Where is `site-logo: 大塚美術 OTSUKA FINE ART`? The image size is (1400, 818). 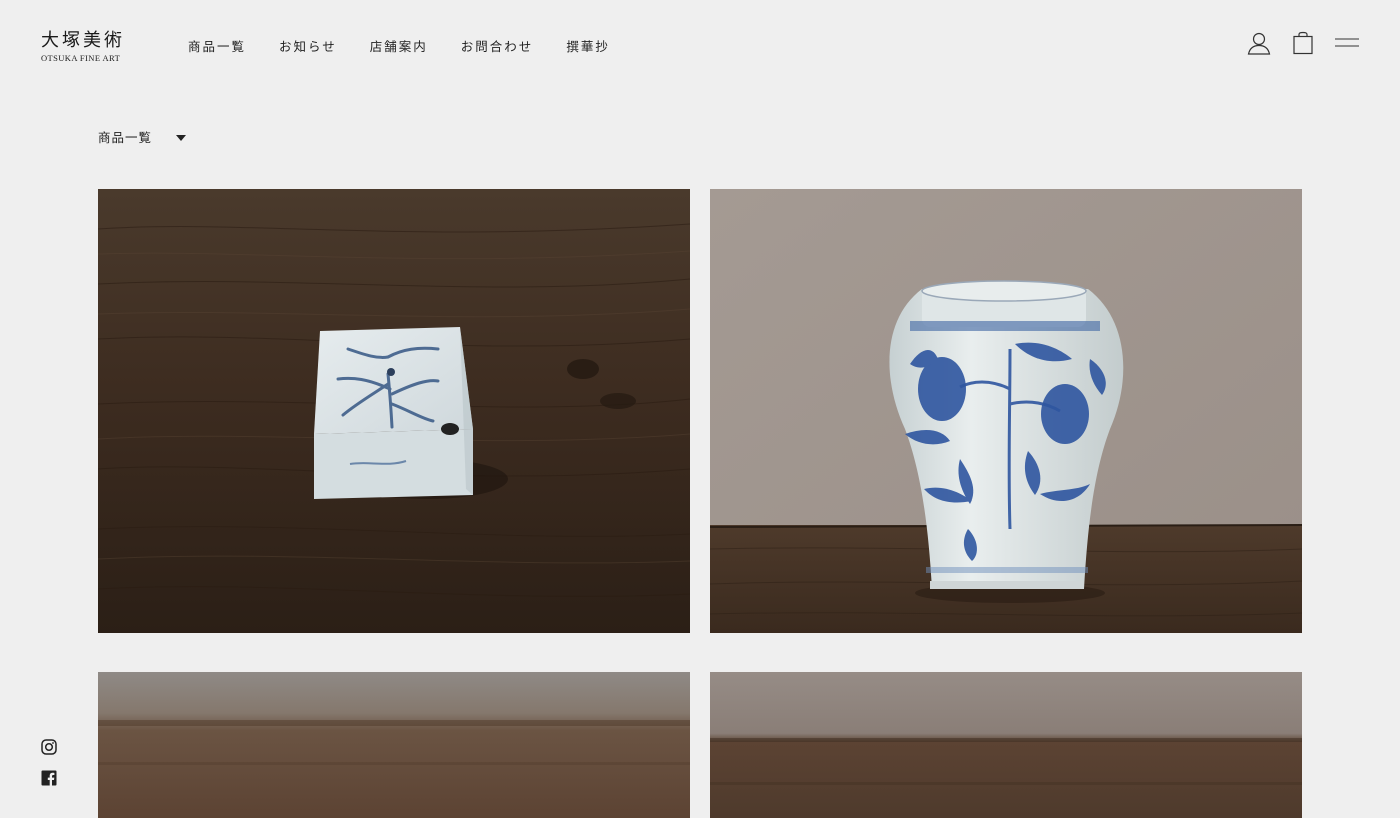 site-logo: 大塚美術 OTSUKA FINE ART is located at coordinates (87, 47).